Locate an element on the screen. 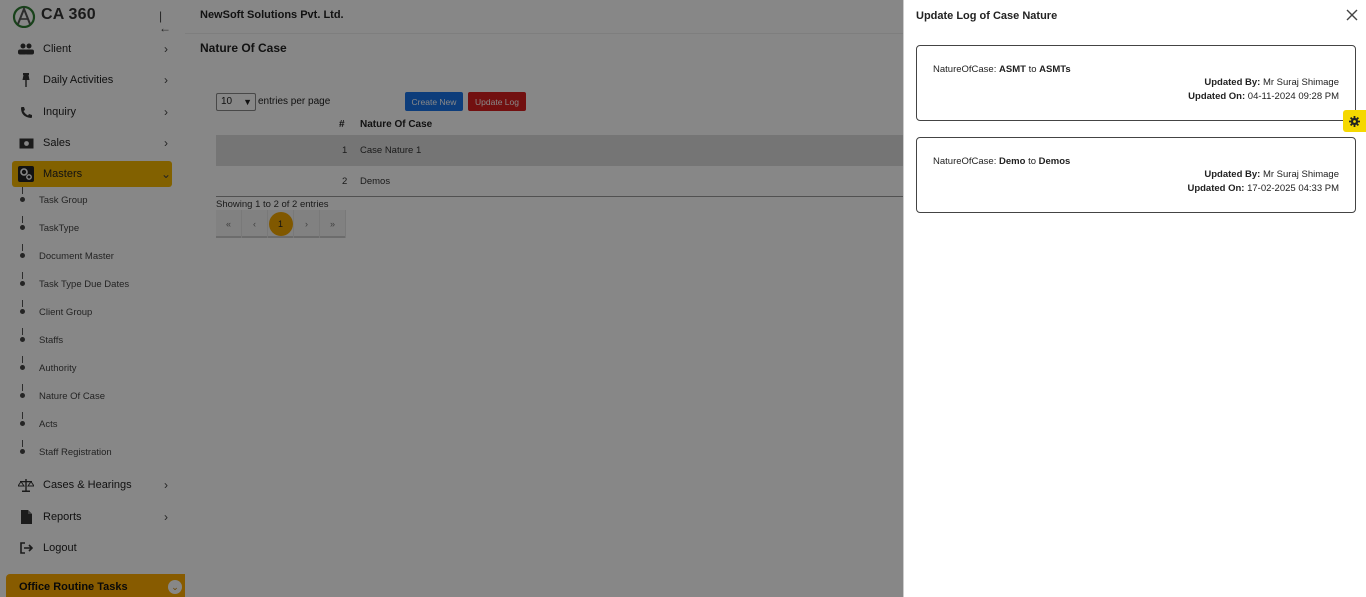 The height and width of the screenshot is (597, 1366). updated-on: Updated On: 04-11-2024 09:28 PM is located at coordinates (1263, 96).